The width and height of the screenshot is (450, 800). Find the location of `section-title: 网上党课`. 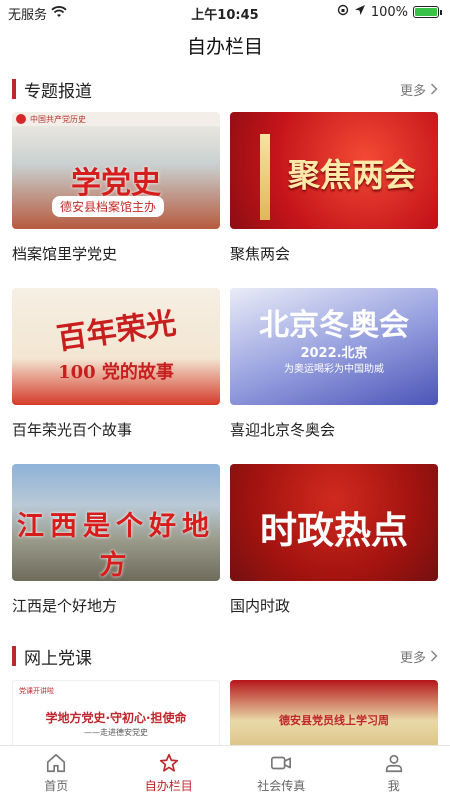

section-title: 网上党课 is located at coordinates (58, 658).